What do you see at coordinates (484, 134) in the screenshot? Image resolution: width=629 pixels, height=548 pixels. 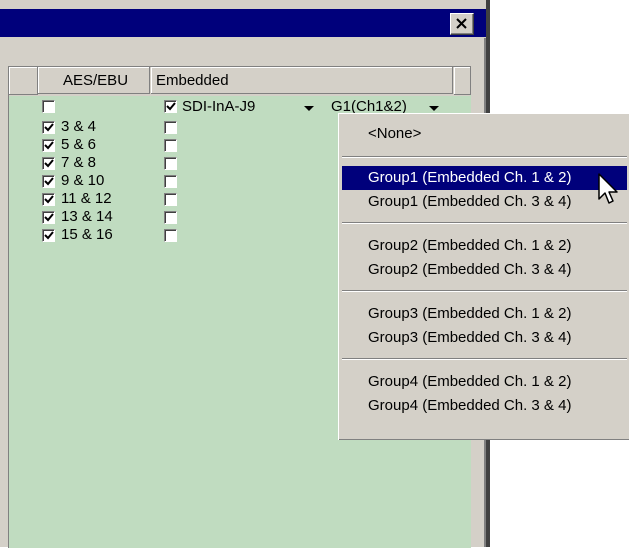 I see `menu-item-none: <None>` at bounding box center [484, 134].